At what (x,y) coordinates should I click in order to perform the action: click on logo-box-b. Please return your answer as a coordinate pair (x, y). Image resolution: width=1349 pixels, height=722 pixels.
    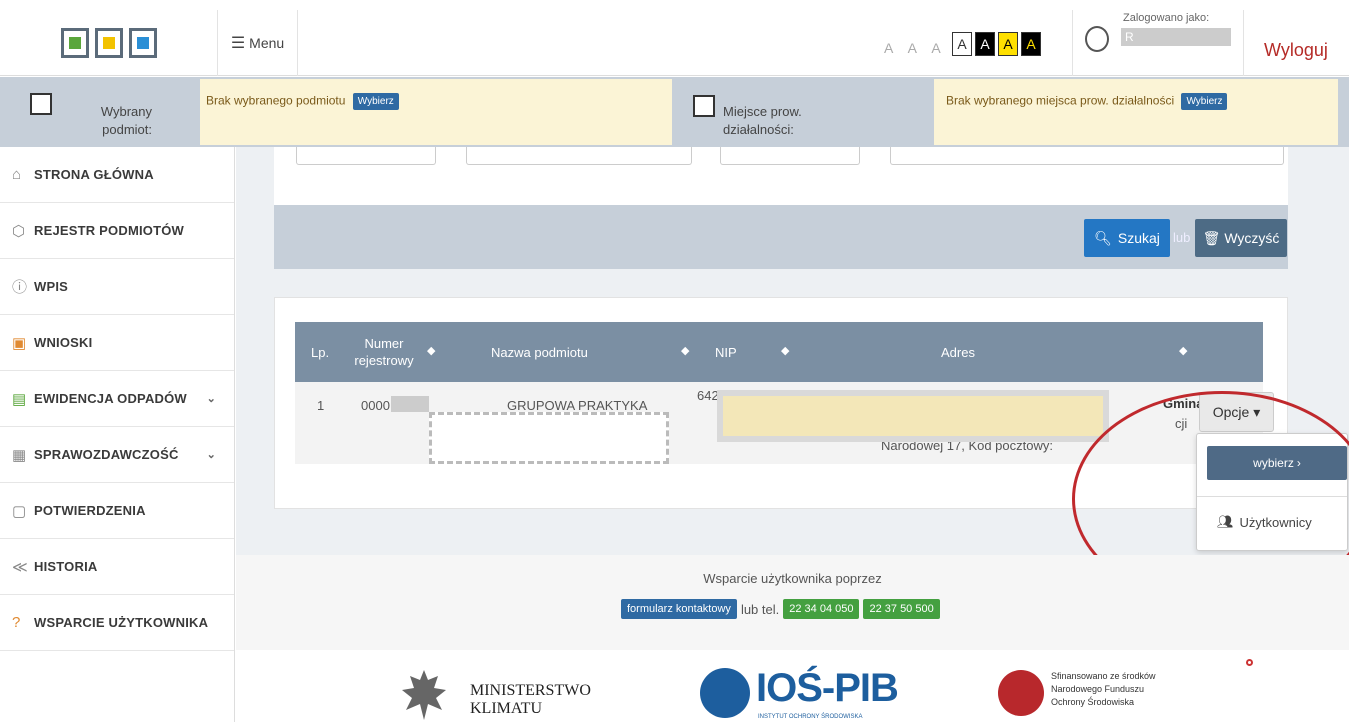
    Looking at the image, I should click on (74, 43).